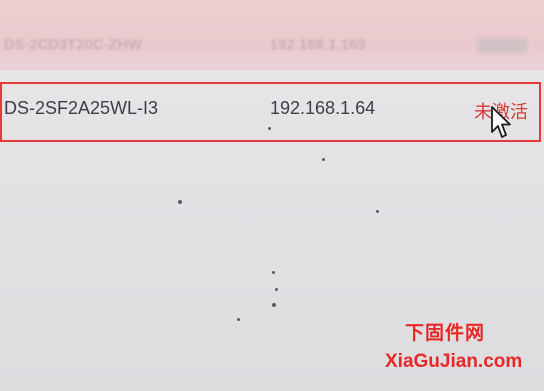 This screenshot has width=544, height=391. What do you see at coordinates (454, 361) in the screenshot?
I see `watermark-logo-url: XiaGuJian.com` at bounding box center [454, 361].